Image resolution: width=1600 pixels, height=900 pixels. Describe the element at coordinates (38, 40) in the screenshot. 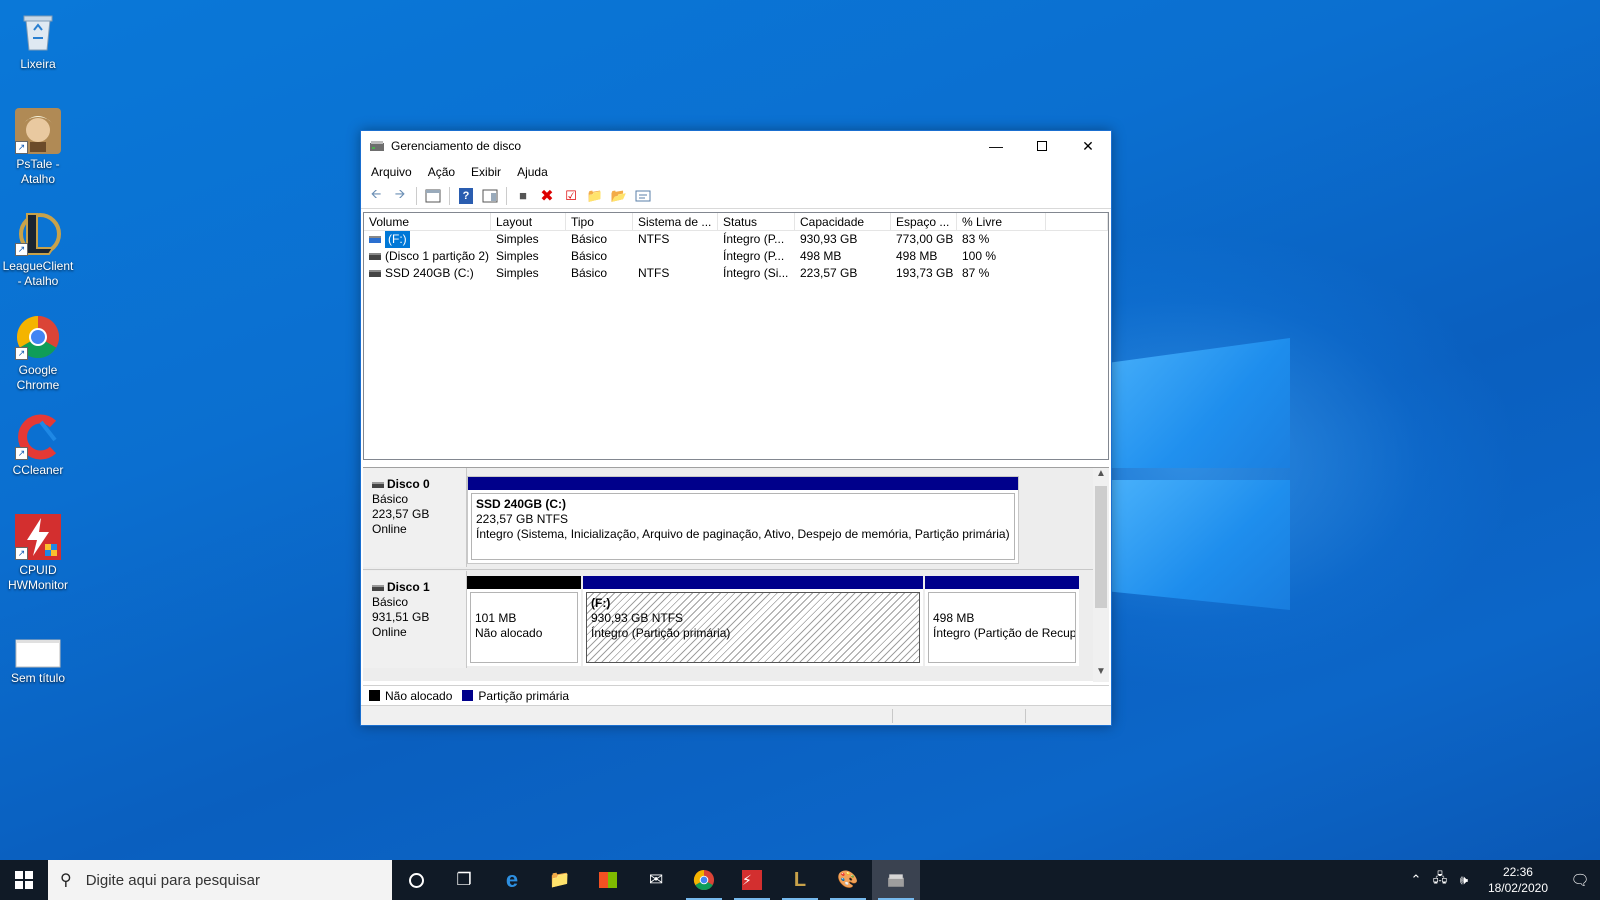

I see `desktop-icon-recycle-bin: Lixeira` at that location.